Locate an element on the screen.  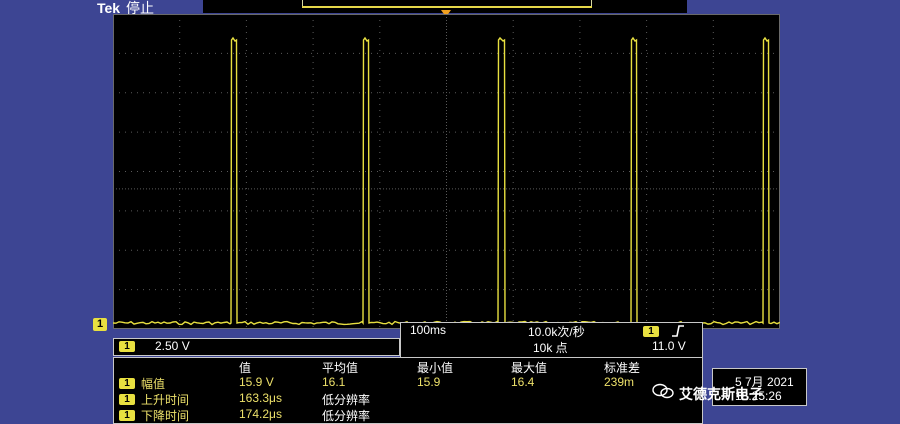
time-per-div: 100ms is located at coordinates (428, 330).